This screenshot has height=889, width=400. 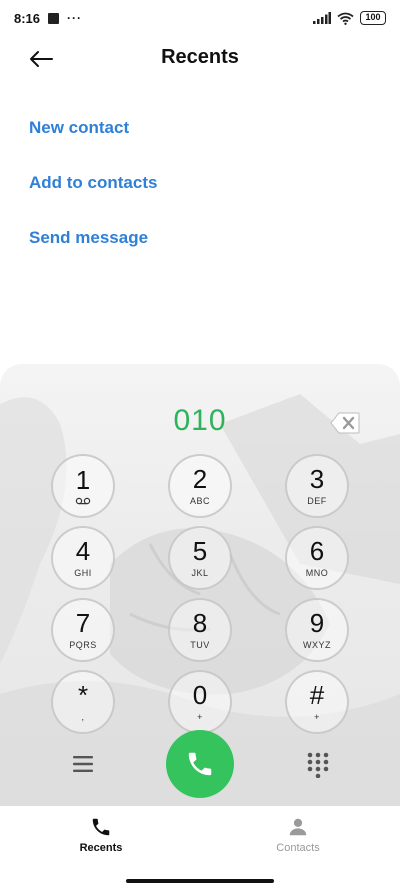 I want to click on key-letters: ,, so click(x=83, y=717).